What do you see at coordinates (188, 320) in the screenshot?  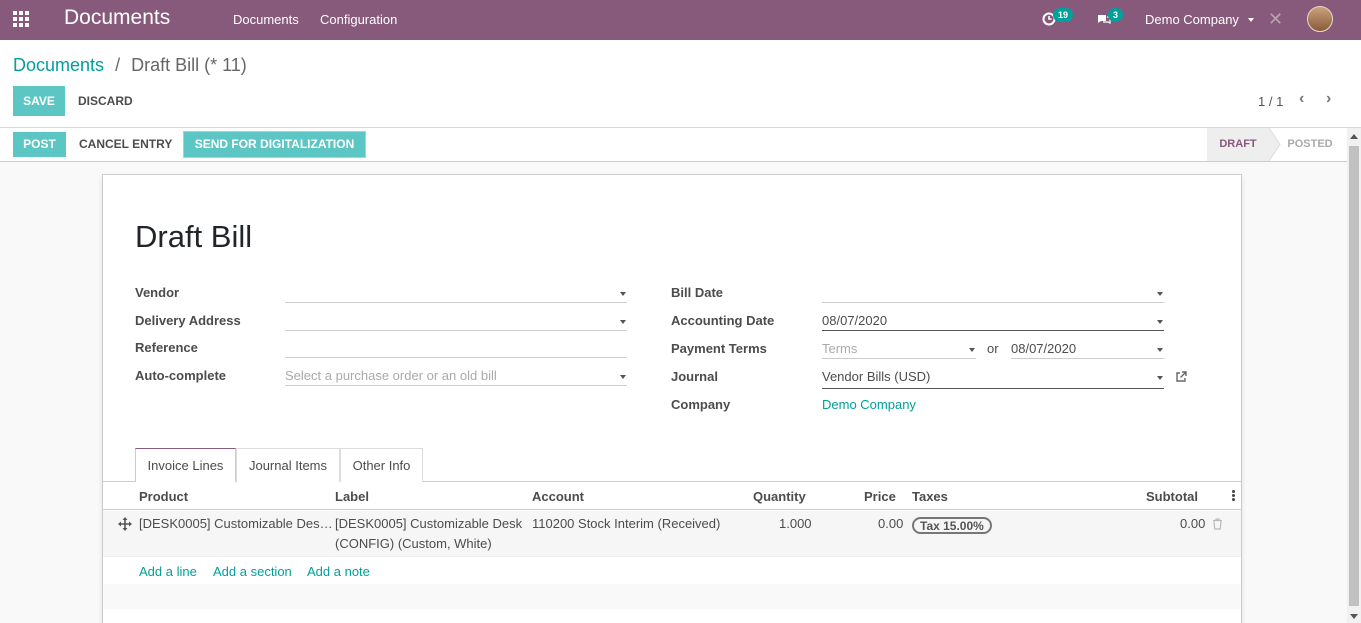 I see `delivery-address-label: Delivery Address` at bounding box center [188, 320].